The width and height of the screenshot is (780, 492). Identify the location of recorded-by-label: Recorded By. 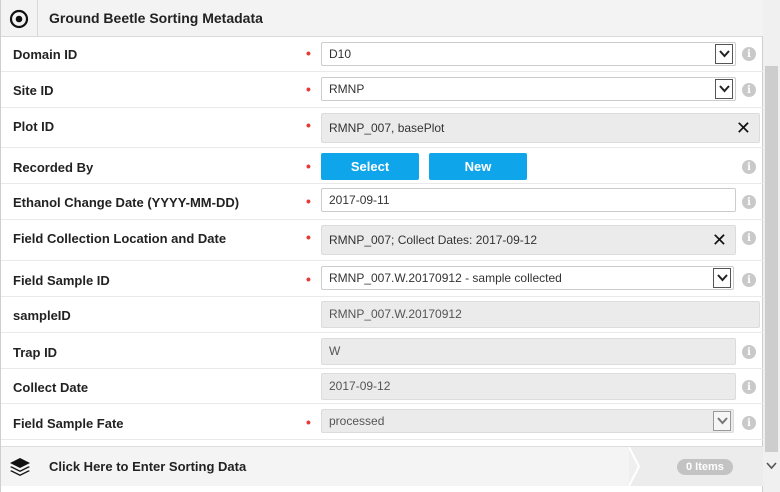
(53, 167).